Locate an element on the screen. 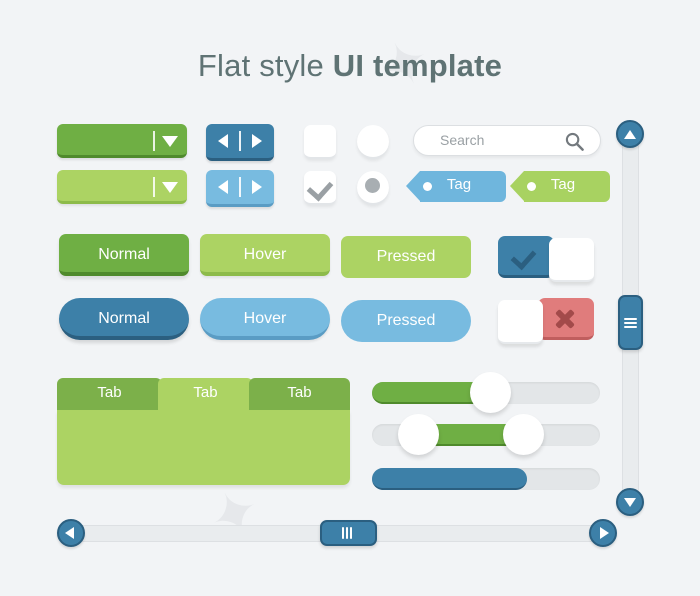 Image resolution: width=700 pixels, height=596 pixels. vertical-scrollbar is located at coordinates (630, 318).